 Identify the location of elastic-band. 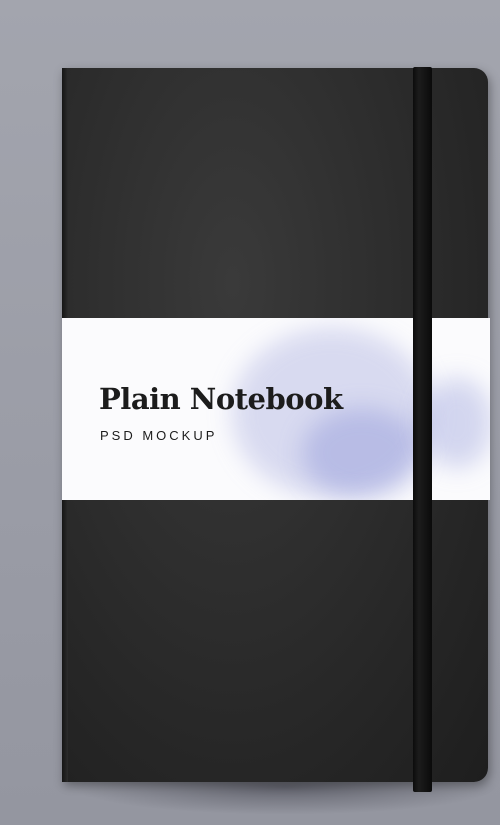
(422, 429).